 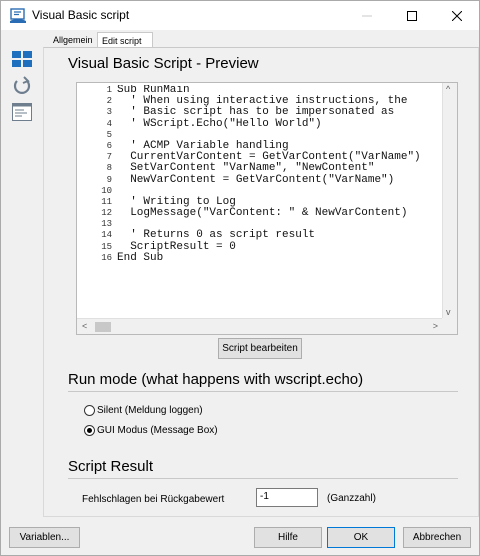 What do you see at coordinates (140, 257) in the screenshot?
I see `code-text: End Sub` at bounding box center [140, 257].